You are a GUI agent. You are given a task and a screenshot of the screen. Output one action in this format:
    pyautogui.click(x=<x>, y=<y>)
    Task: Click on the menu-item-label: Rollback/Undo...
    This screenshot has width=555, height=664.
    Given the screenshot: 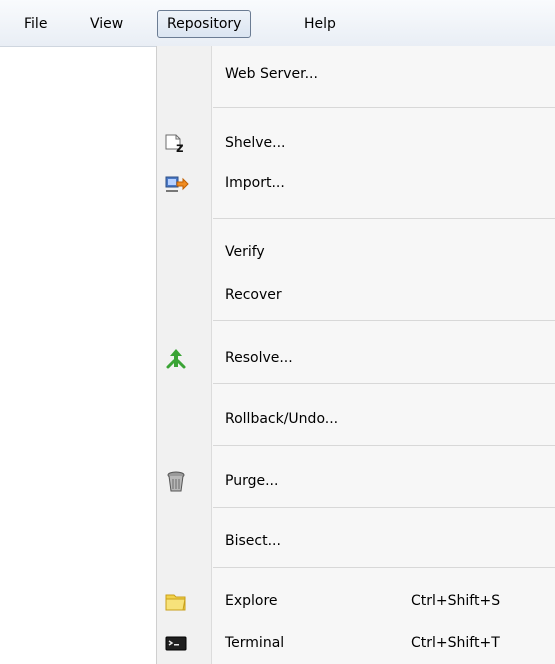 What is the action you would take?
    pyautogui.click(x=282, y=419)
    